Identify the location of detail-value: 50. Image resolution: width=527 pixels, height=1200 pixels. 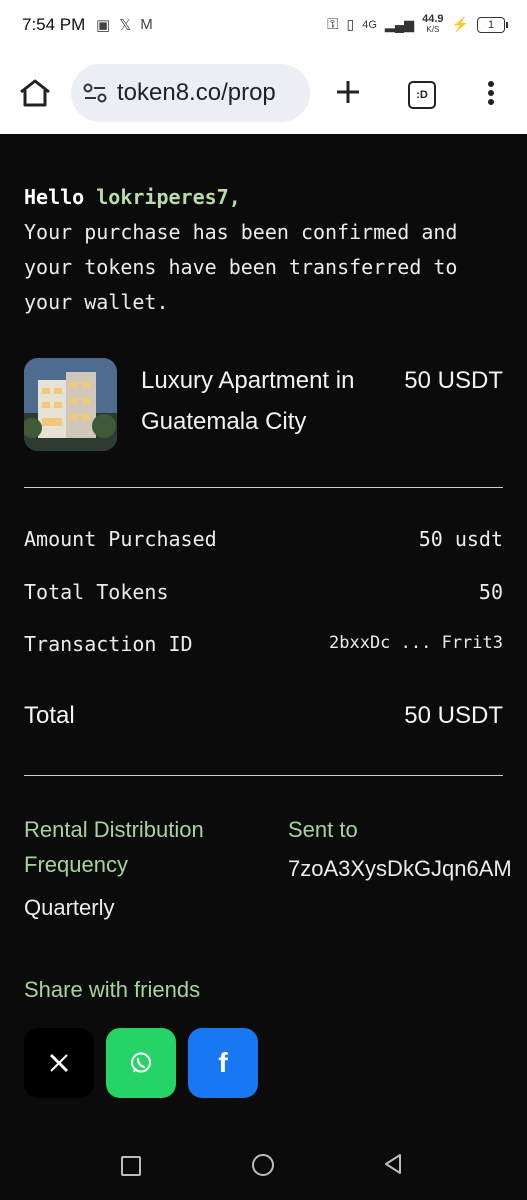
(490, 592).